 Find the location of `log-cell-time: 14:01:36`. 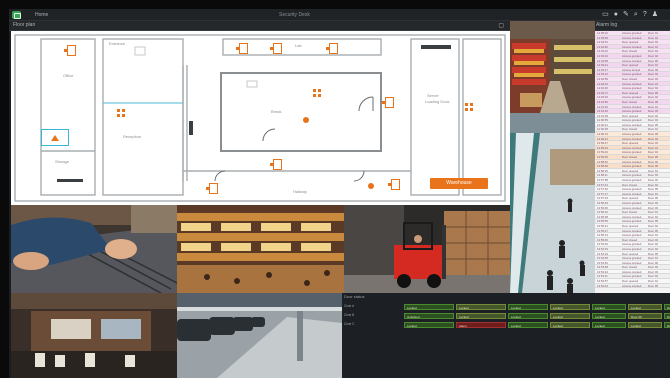

log-cell-time: 14:01:36 is located at coordinates (602, 106).